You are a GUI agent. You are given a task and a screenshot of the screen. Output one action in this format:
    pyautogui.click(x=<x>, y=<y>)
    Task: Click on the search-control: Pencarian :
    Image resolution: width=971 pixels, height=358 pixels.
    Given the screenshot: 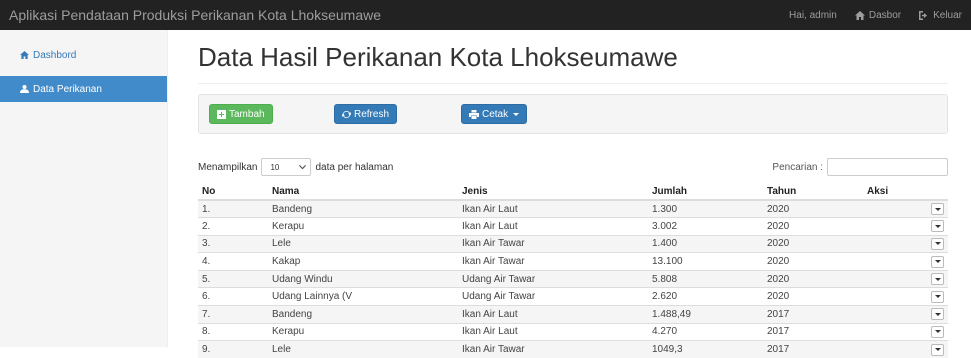 What is the action you would take?
    pyautogui.click(x=860, y=167)
    